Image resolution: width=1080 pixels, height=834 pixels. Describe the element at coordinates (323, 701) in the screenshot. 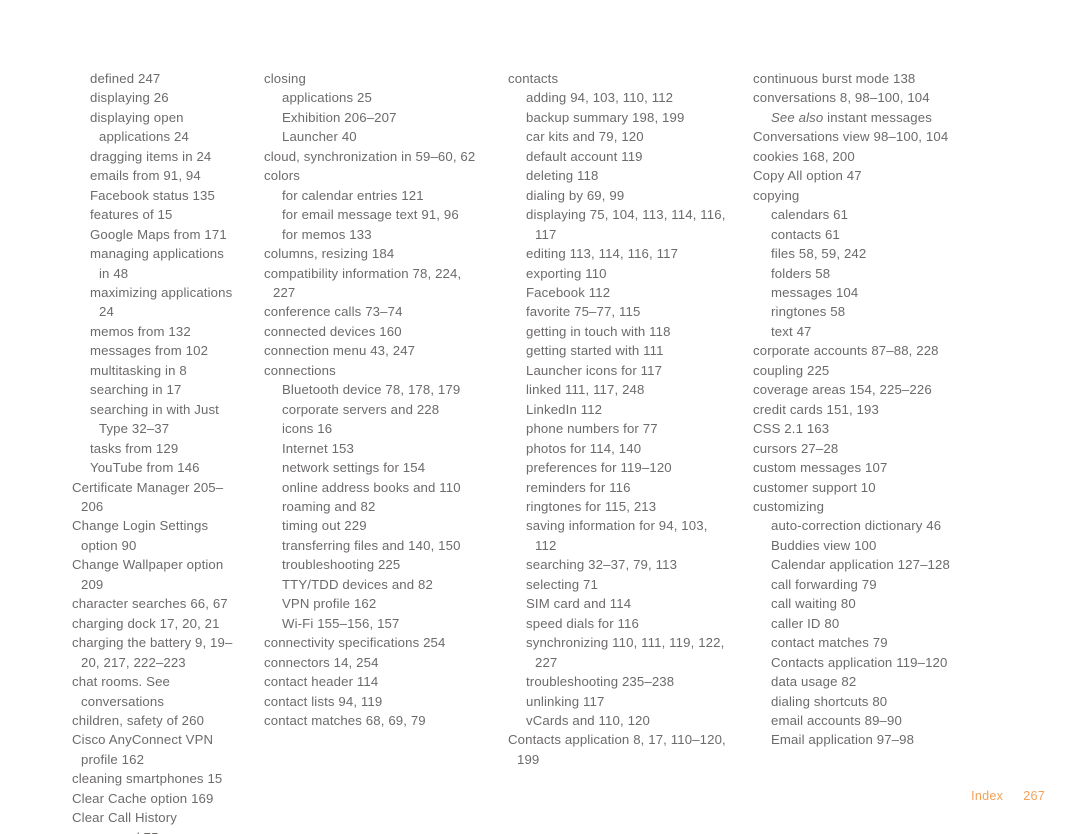

I see `index-entry: contact lists 94, 119` at that location.